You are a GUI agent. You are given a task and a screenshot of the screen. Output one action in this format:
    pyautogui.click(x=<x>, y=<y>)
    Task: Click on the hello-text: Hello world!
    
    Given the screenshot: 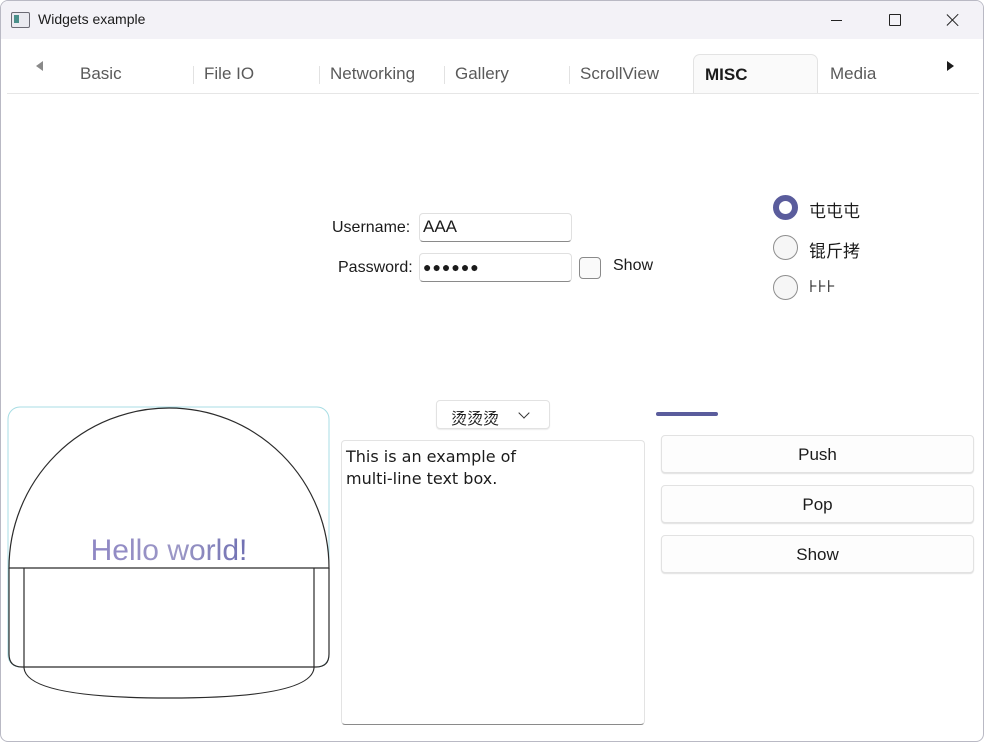 What is the action you would take?
    pyautogui.click(x=169, y=550)
    